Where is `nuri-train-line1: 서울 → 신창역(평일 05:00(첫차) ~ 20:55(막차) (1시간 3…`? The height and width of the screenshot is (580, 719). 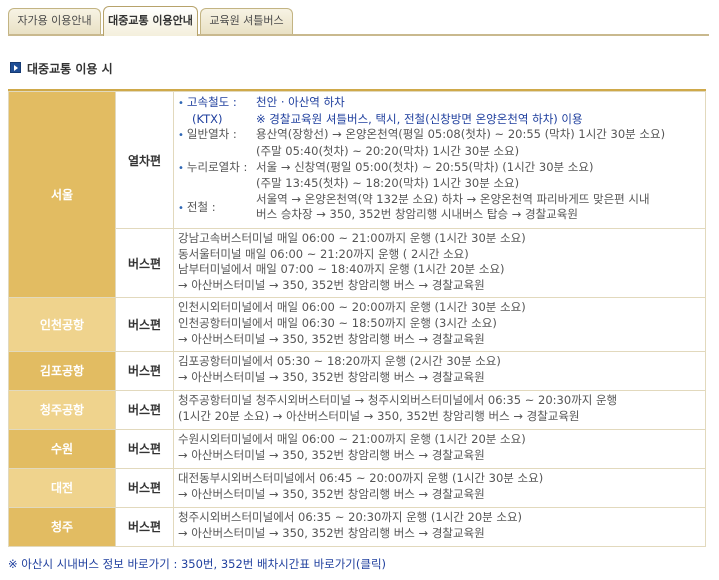 nuri-train-line1: 서울 → 신창역(평일 05:00(첫차) ~ 20:55(막차) (1시간 3… is located at coordinates (425, 166).